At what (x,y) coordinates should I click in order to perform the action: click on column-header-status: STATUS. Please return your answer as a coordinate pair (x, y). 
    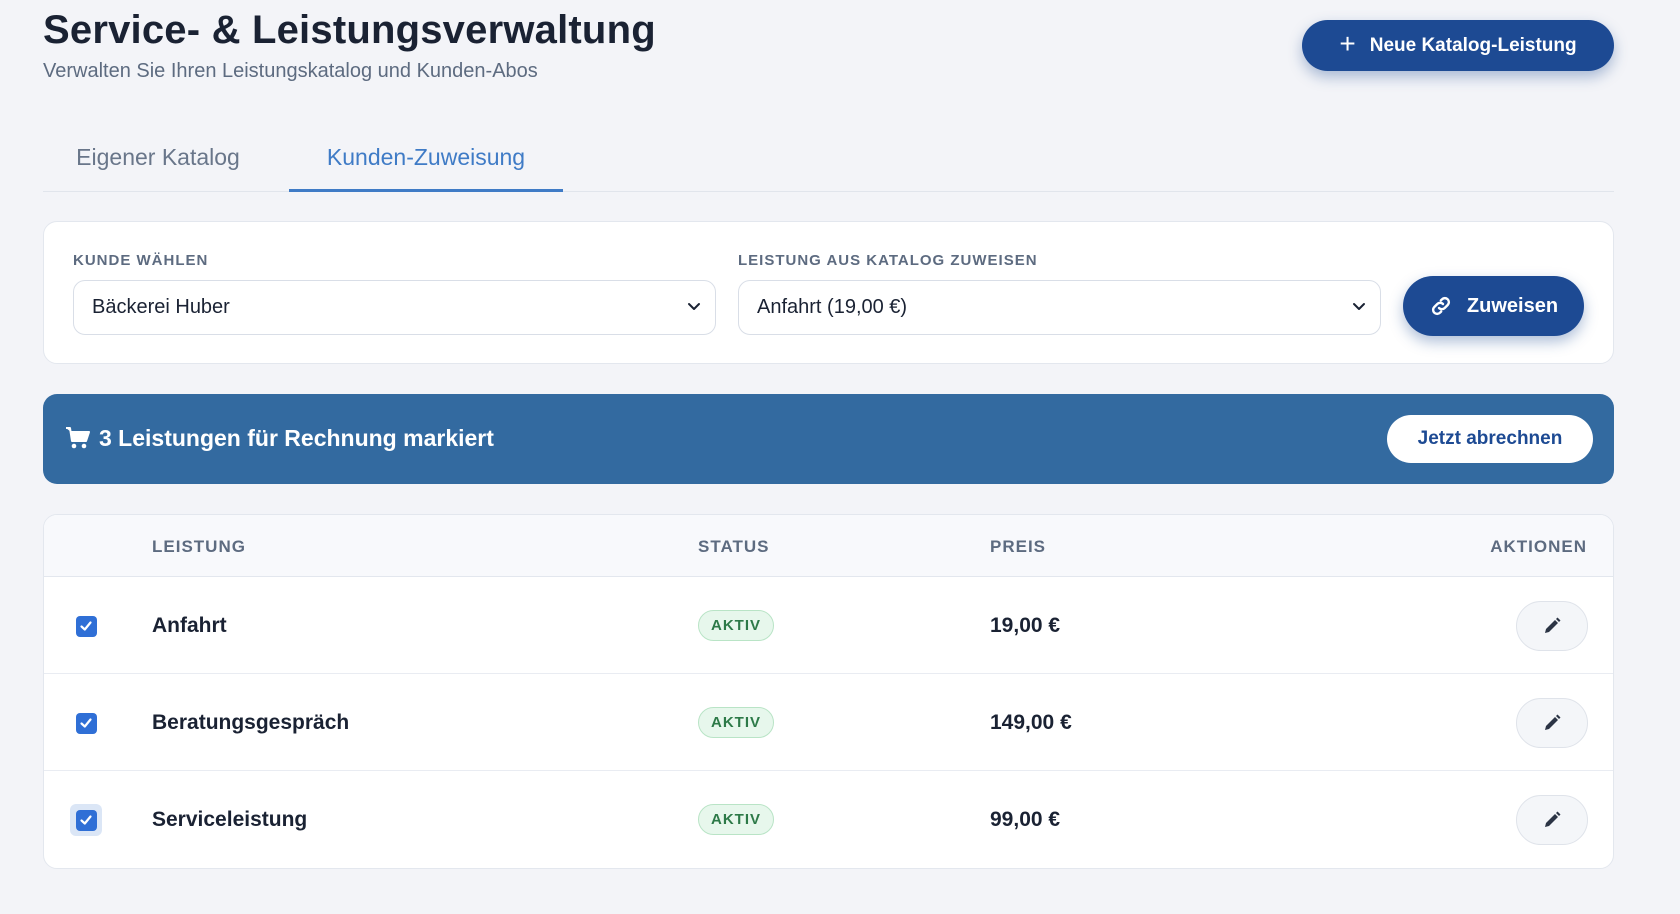
    Looking at the image, I should click on (734, 546).